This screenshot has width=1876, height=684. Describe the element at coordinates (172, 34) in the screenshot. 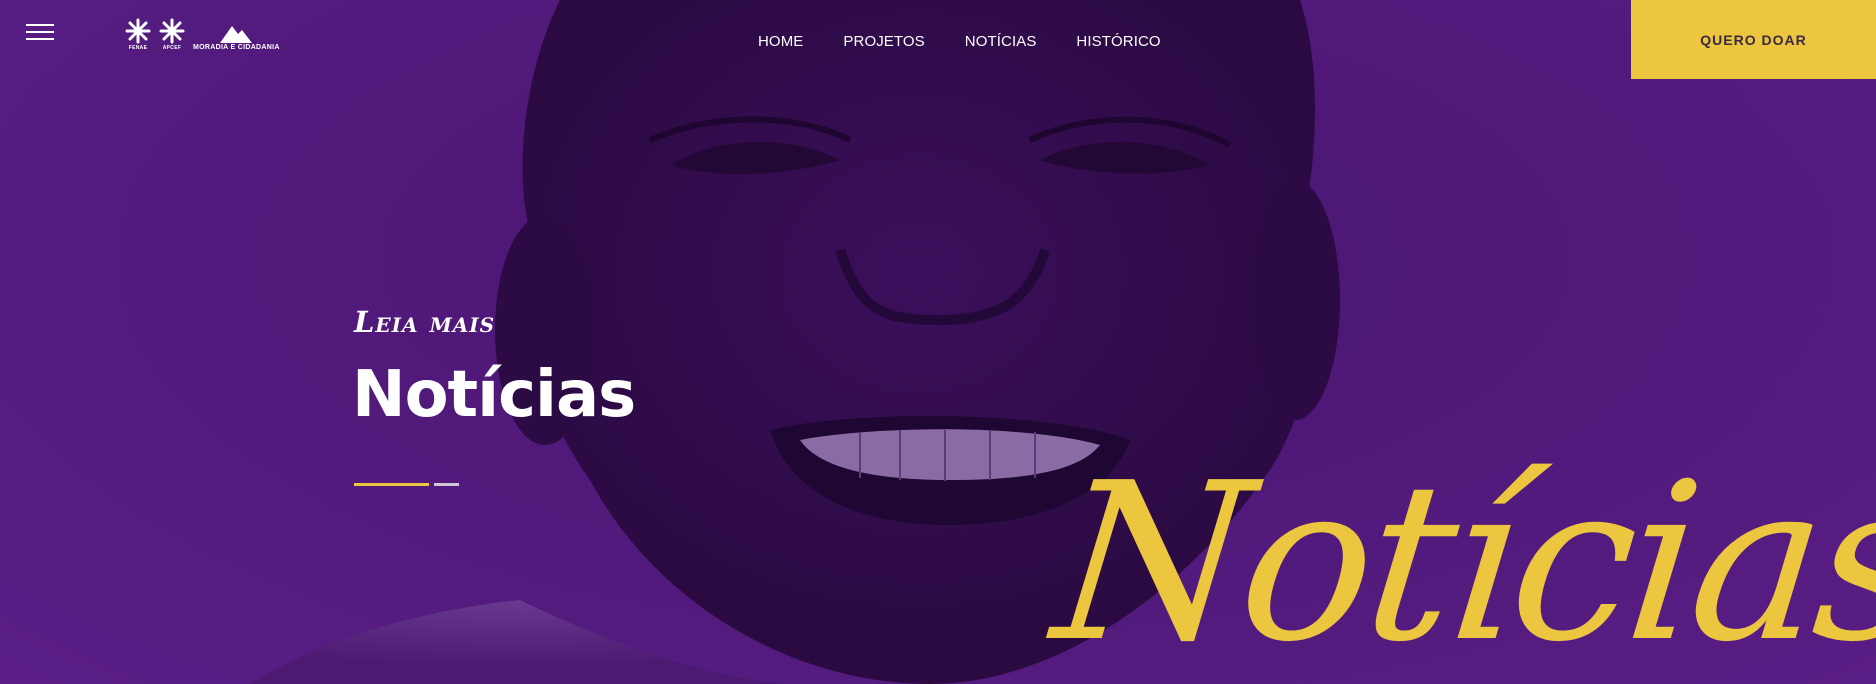

I see `logo-apcef: APCEF` at that location.